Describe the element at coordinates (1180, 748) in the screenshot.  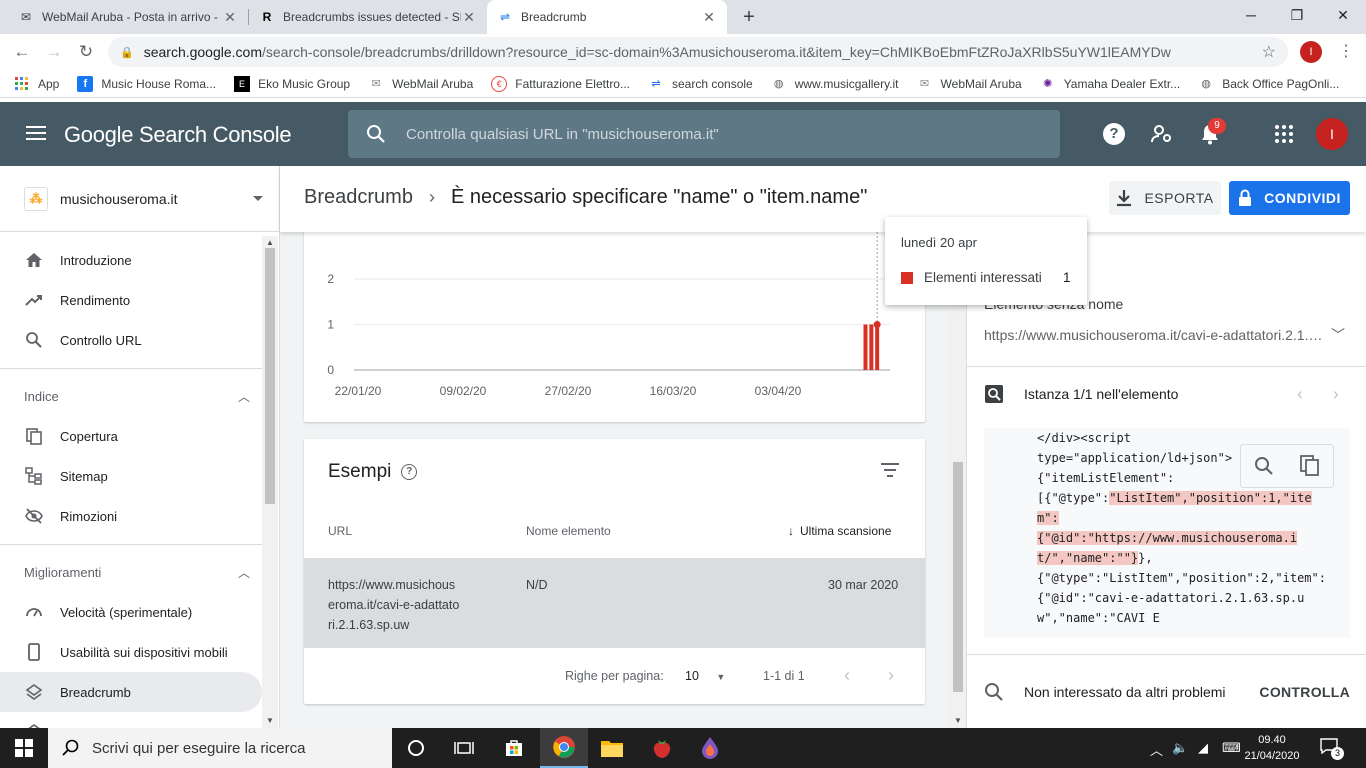
I see `volume-icon: 🔈` at that location.